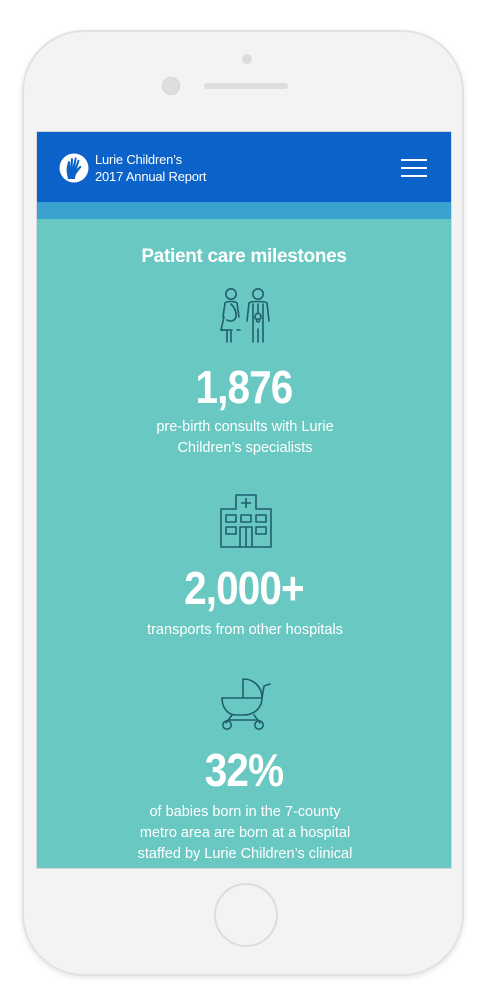 The image size is (488, 1000). Describe the element at coordinates (244, 256) in the screenshot. I see `section-title: Patient care milestones` at that location.